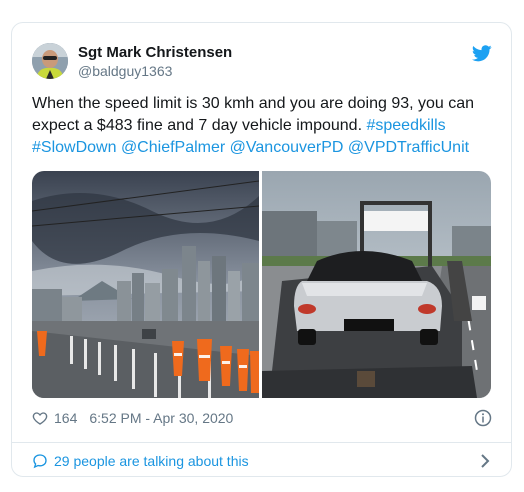 The width and height of the screenshot is (524, 492). I want to click on user-handle: @baldguy1363, so click(125, 71).